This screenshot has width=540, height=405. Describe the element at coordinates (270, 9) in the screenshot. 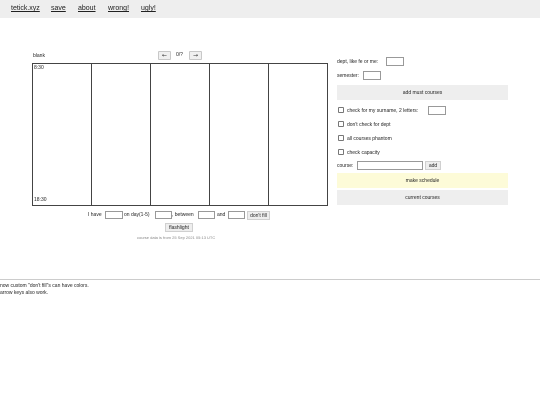

I see `top-nav-bar: tetick.xyz save about wrong! ugly!` at that location.